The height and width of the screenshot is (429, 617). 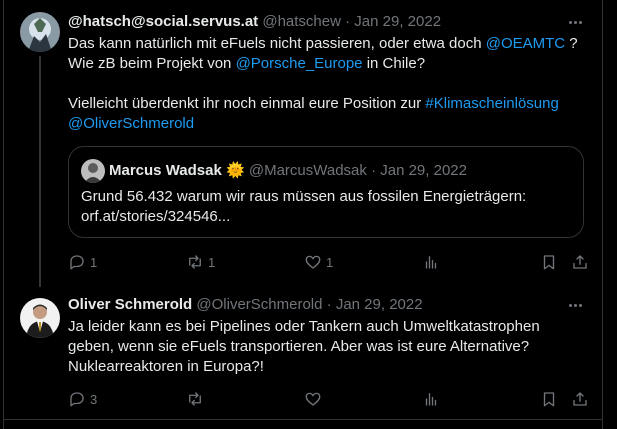 What do you see at coordinates (394, 63) in the screenshot?
I see `text-segment: in Chile?` at bounding box center [394, 63].